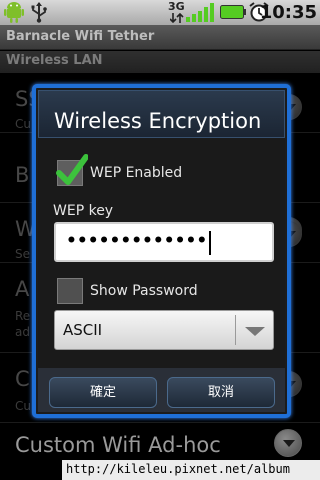 This screenshot has width=320, height=480. What do you see at coordinates (136, 173) in the screenshot?
I see `wep-enabled-label: WEP Enabled` at bounding box center [136, 173].